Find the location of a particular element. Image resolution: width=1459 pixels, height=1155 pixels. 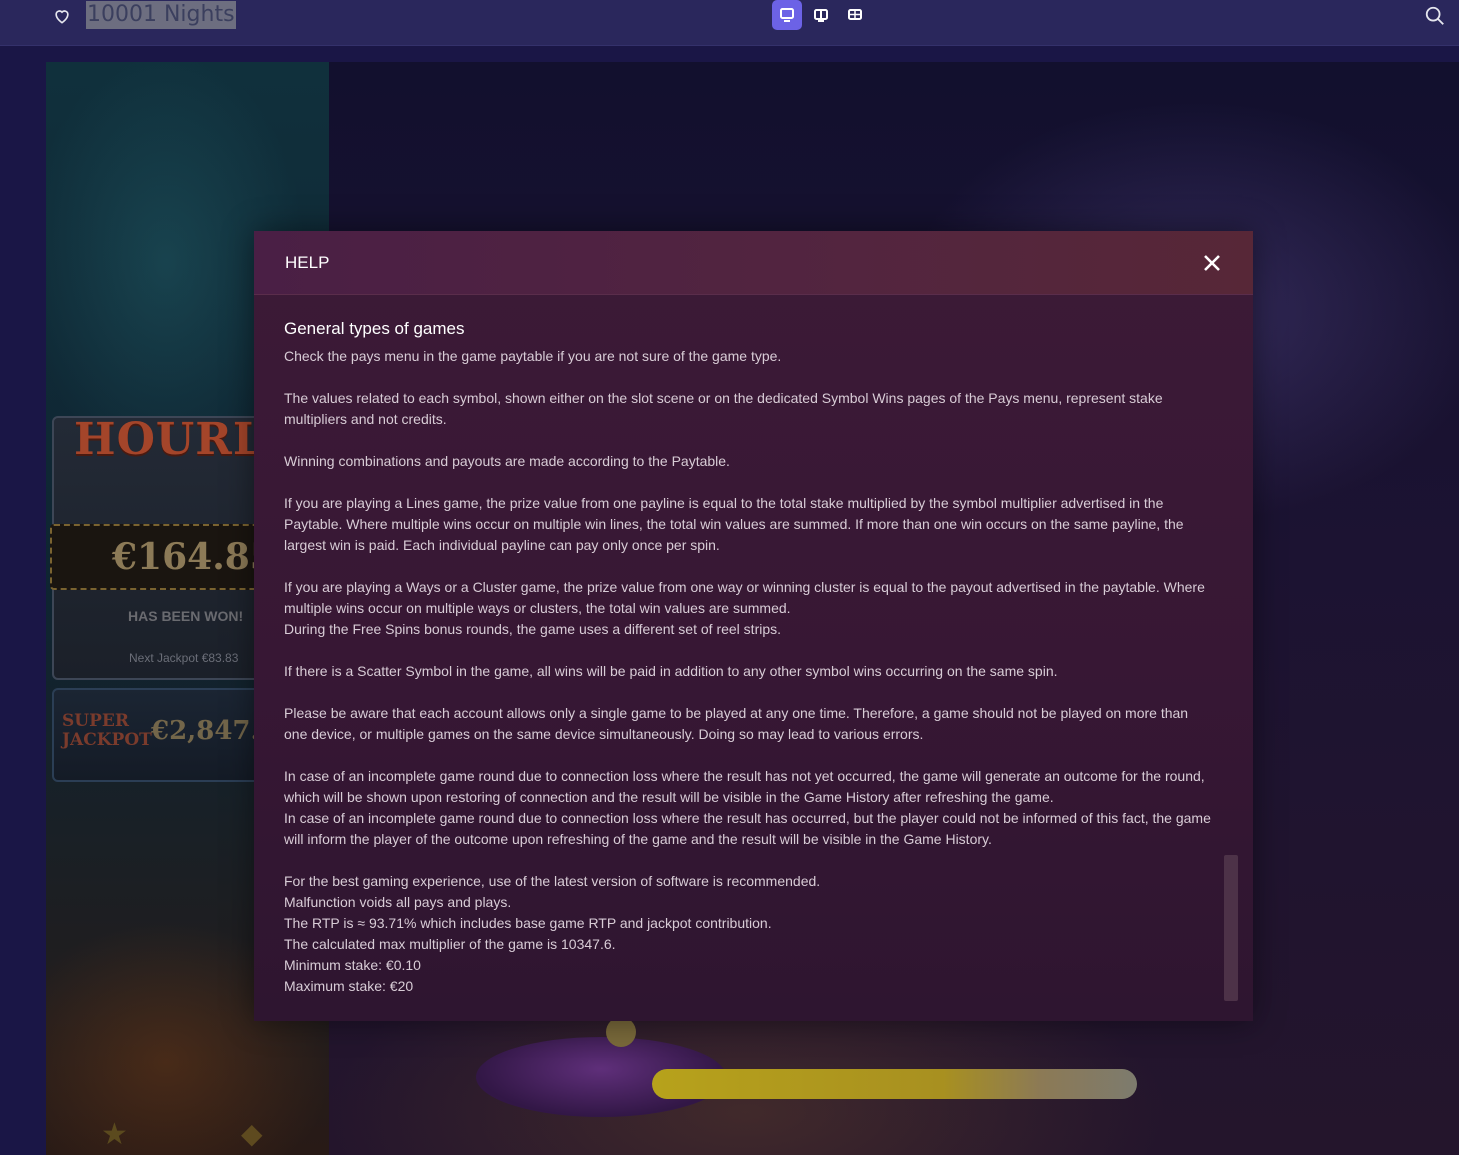

tablet-view-button is located at coordinates (821, 15).